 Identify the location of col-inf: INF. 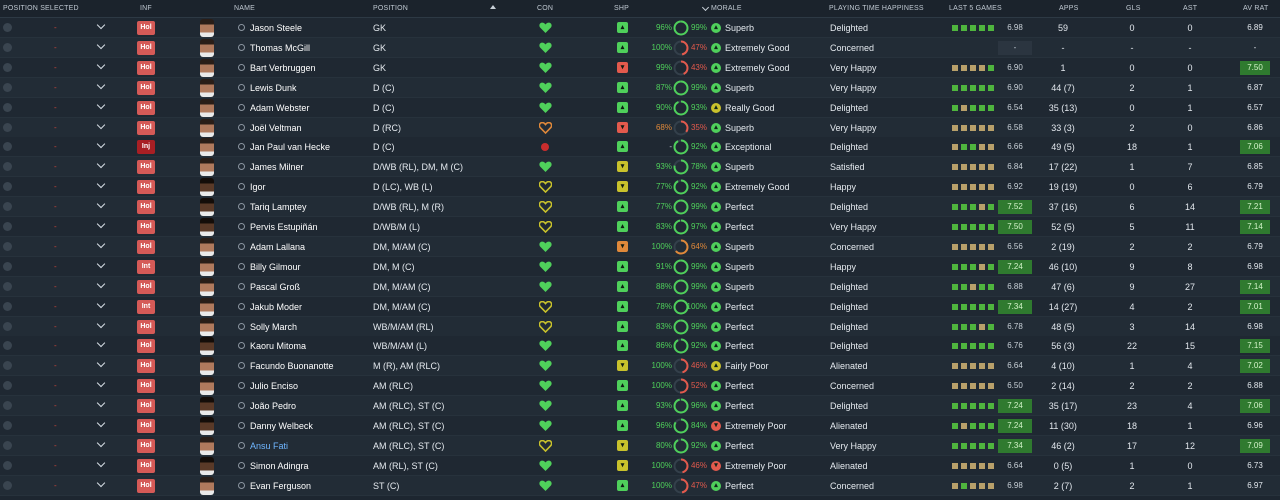
(146, 8).